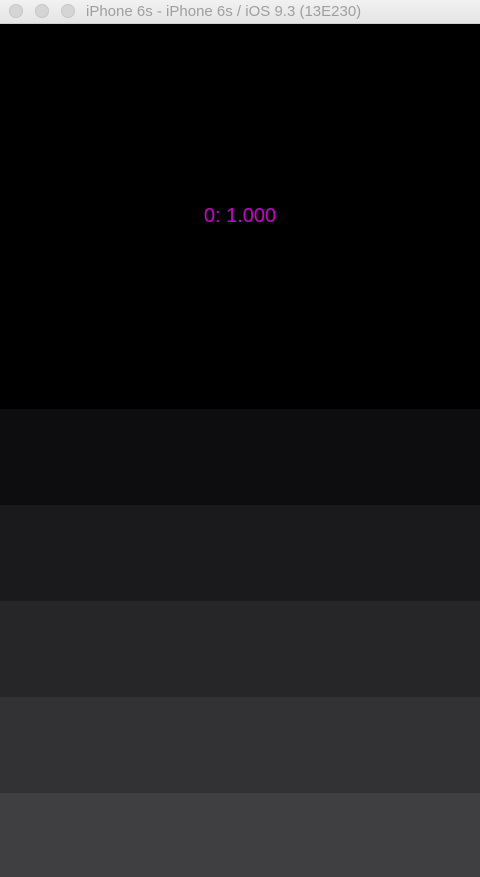  I want to click on title-bar: iPhone 6s - iPhone 6s / iOS 9.3 (13E230), so click(240, 12).